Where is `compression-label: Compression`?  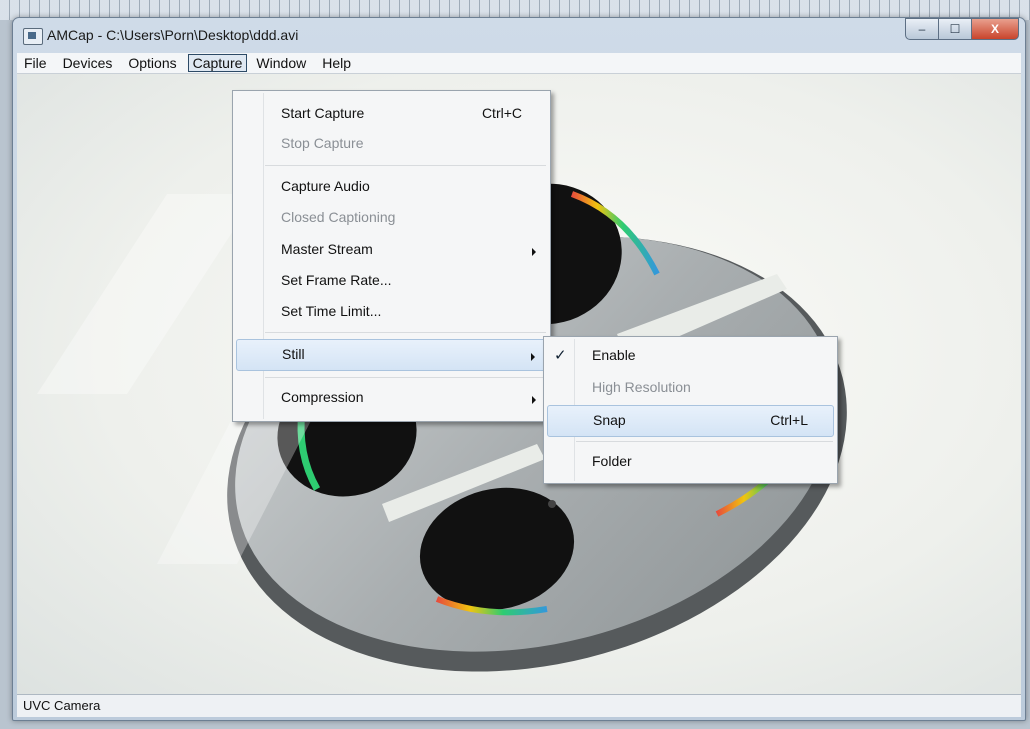 compression-label: Compression is located at coordinates (322, 397).